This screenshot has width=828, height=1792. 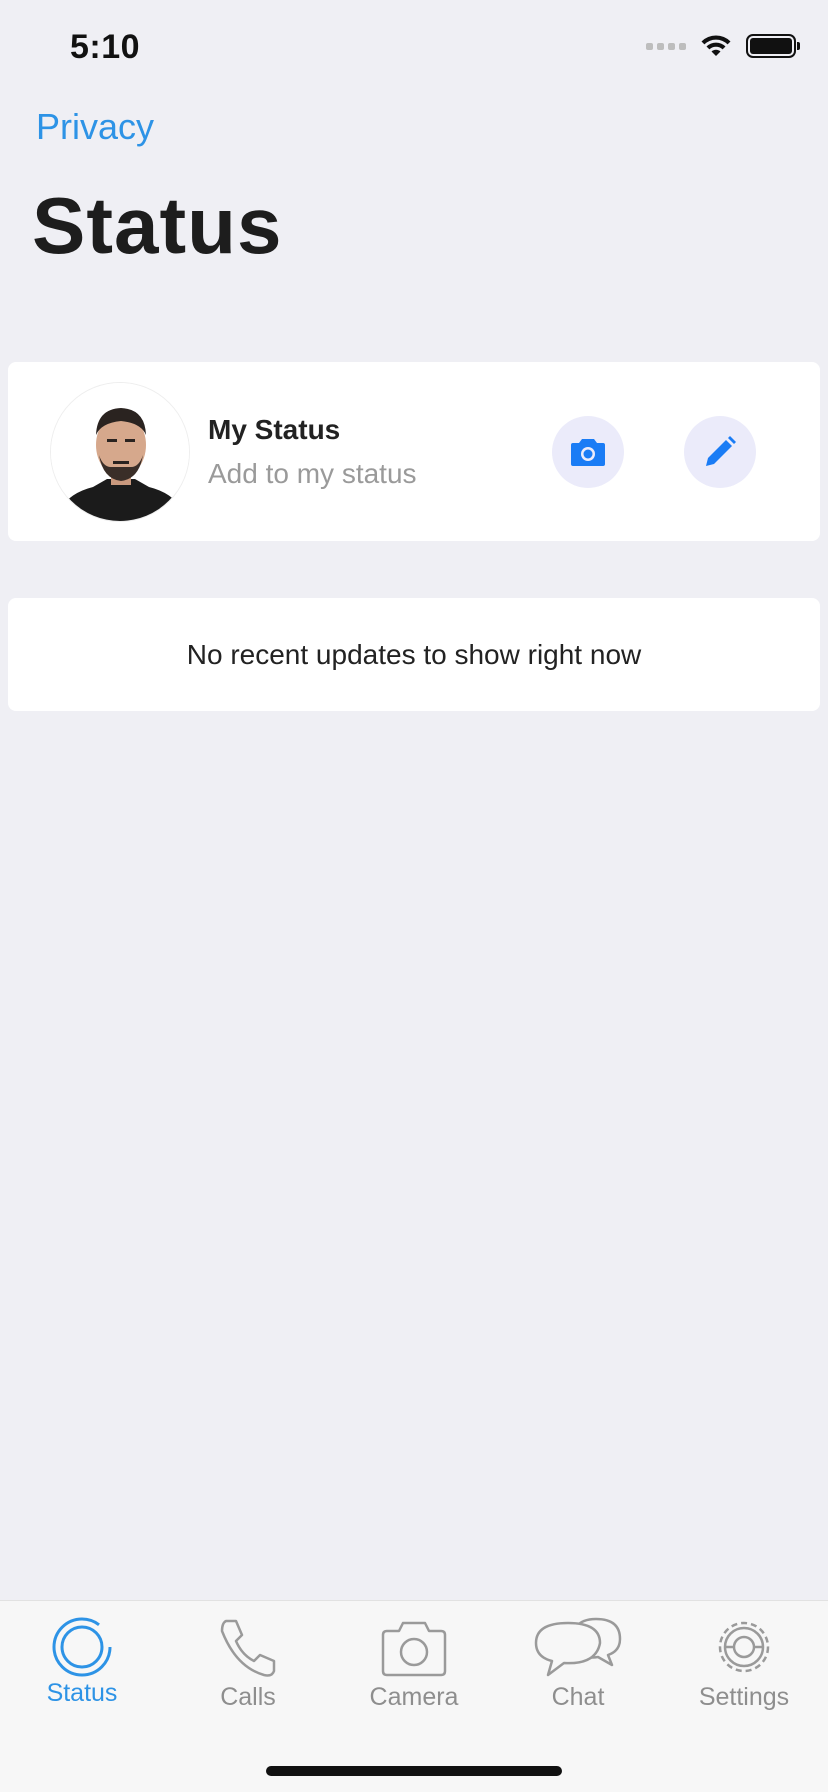 I want to click on tab-calls: Calls, so click(x=248, y=1663).